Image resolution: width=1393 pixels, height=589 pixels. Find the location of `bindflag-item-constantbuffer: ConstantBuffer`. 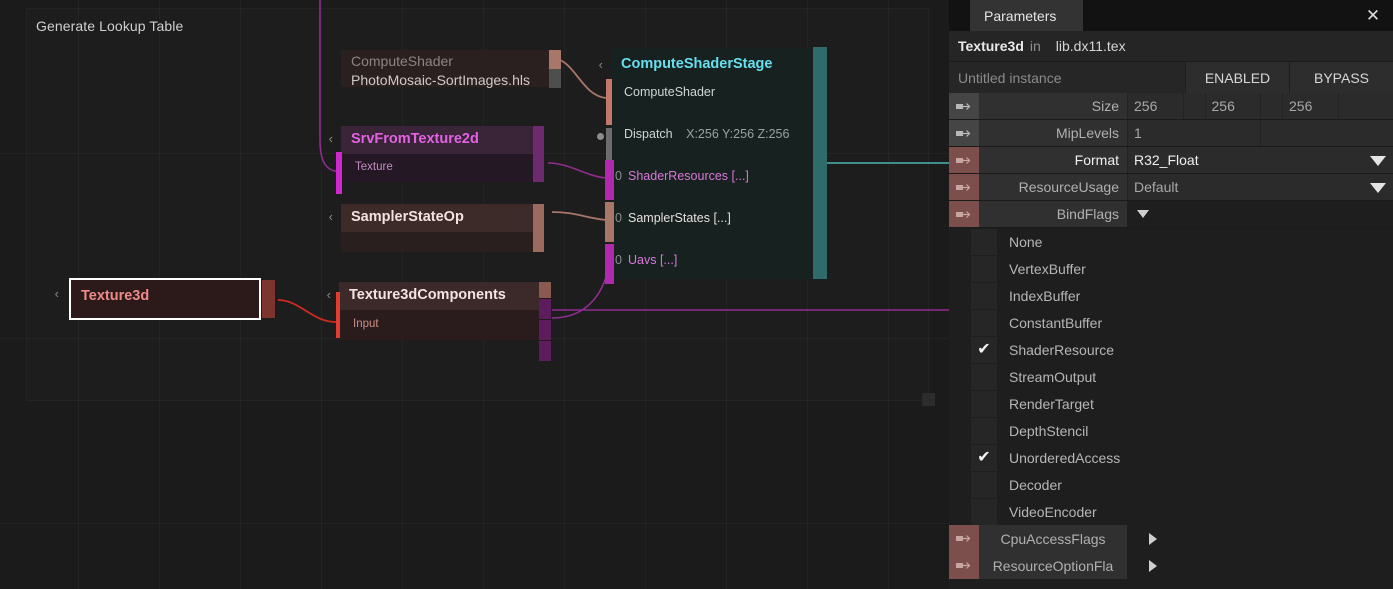

bindflag-item-constantbuffer: ConstantBuffer is located at coordinates (1171, 322).